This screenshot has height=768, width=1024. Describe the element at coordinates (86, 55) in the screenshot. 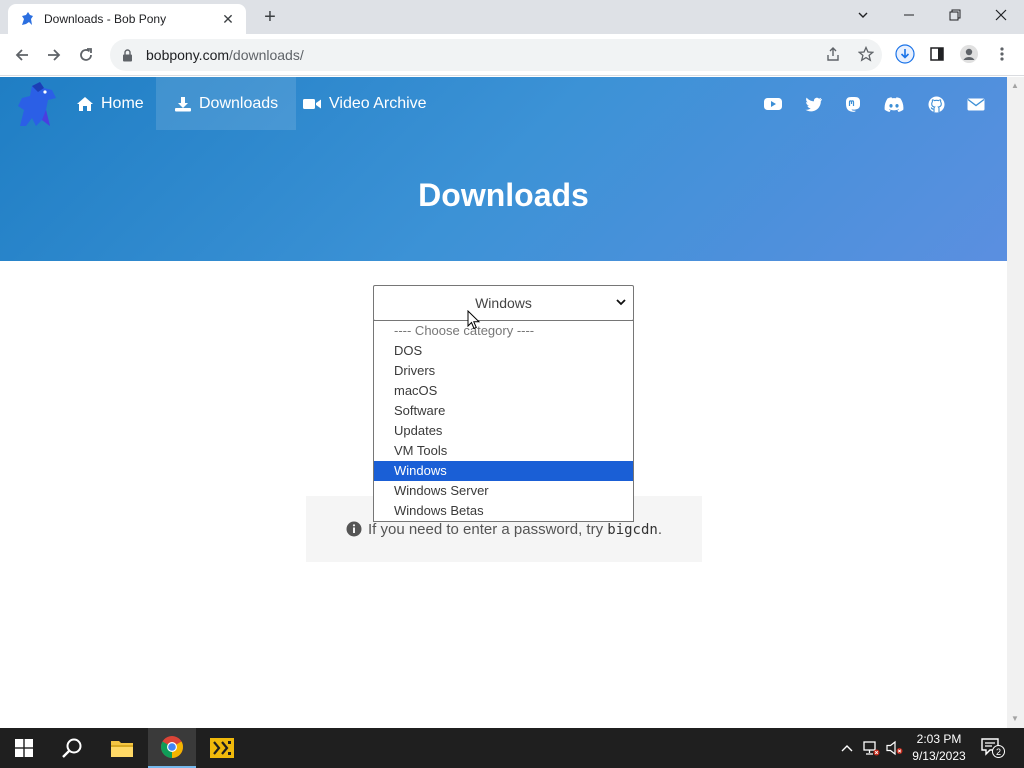

I see `reload-icon` at that location.